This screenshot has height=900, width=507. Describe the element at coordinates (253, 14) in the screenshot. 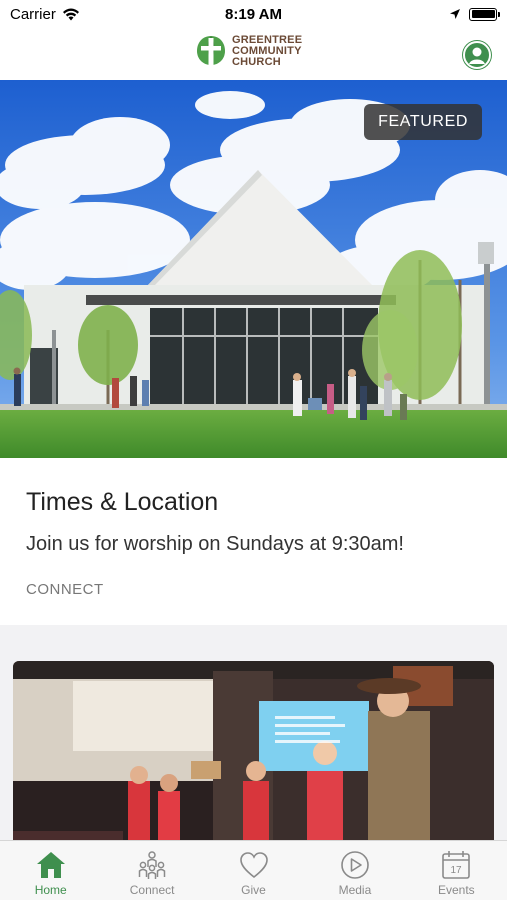

I see `status-bar: Carrier 8:19 AM` at that location.